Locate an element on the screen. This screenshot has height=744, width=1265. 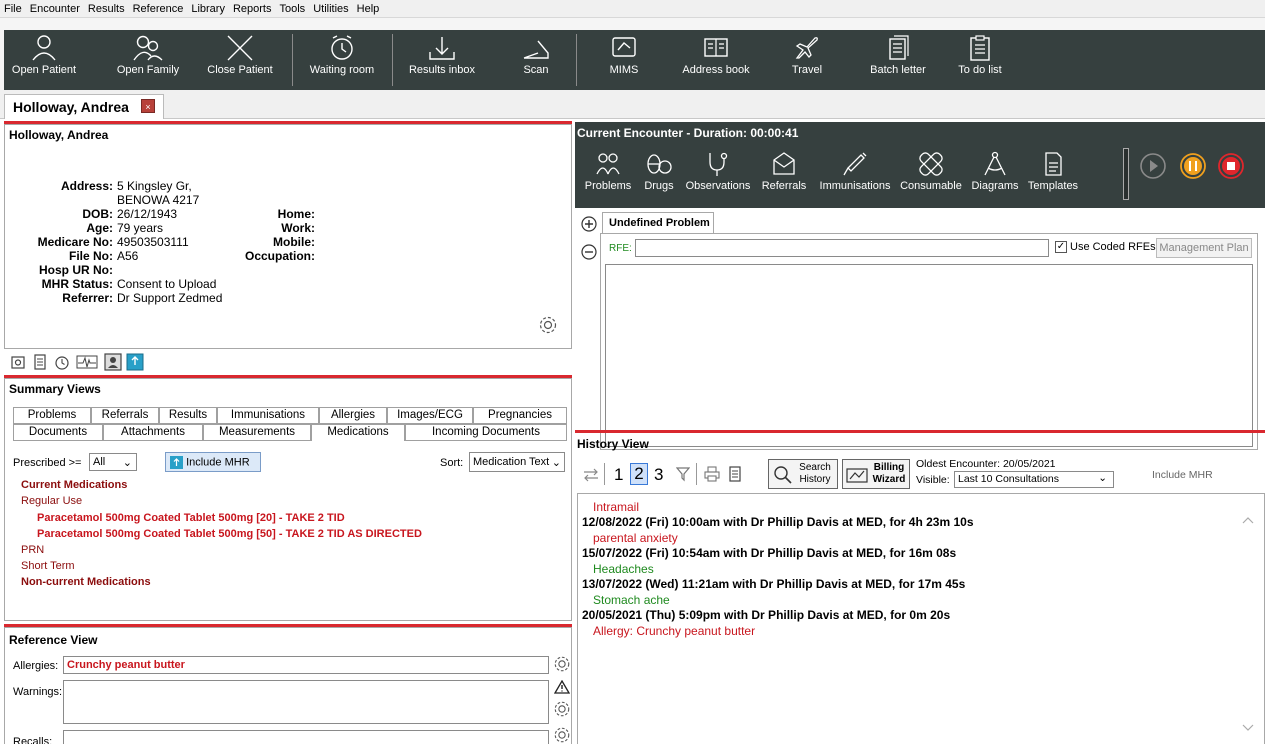
include-mhr-button: Include MHR is located at coordinates (213, 462).